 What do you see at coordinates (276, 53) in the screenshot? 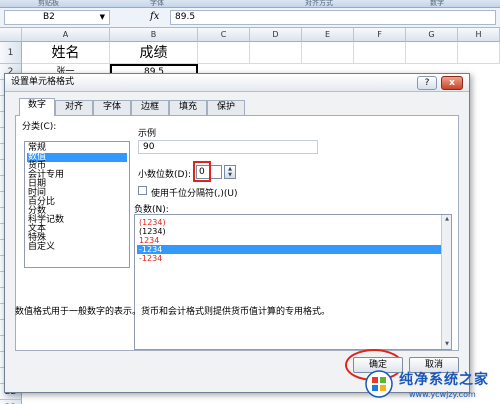
I see `cell-d1` at bounding box center [276, 53].